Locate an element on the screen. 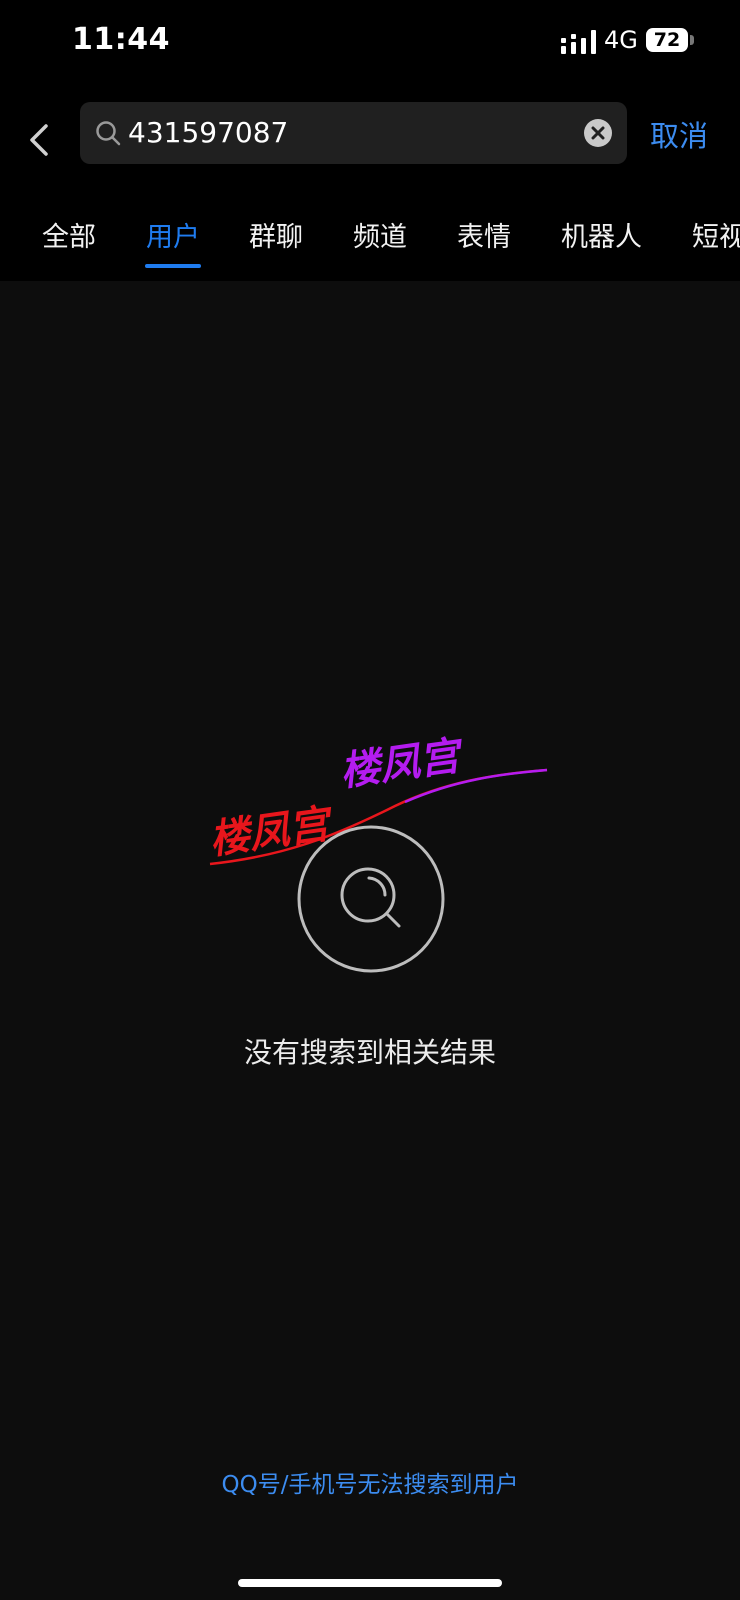 The width and height of the screenshot is (740, 1600). active-tab-indicator is located at coordinates (173, 266).